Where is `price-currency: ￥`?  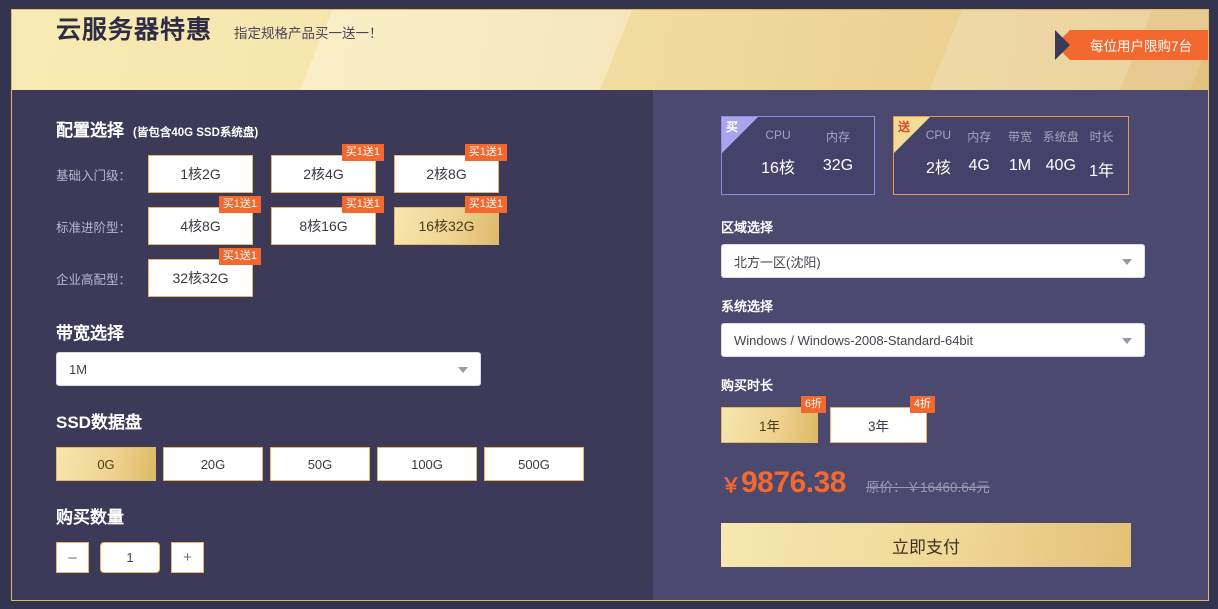
price-currency: ￥ is located at coordinates (731, 486).